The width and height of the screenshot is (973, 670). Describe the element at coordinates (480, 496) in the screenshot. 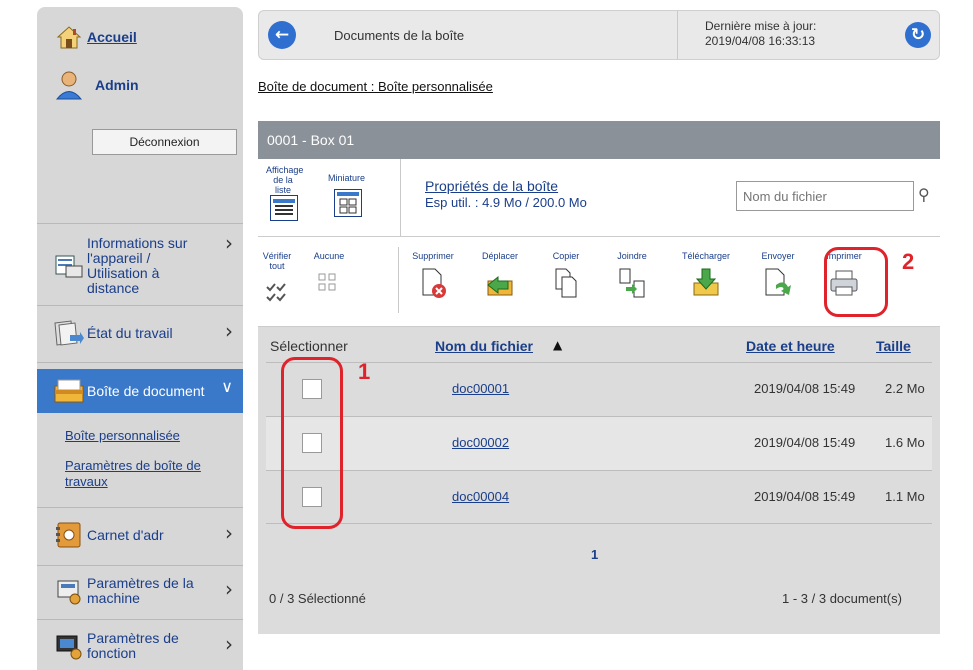

I see `file-name-link: doc00004` at that location.